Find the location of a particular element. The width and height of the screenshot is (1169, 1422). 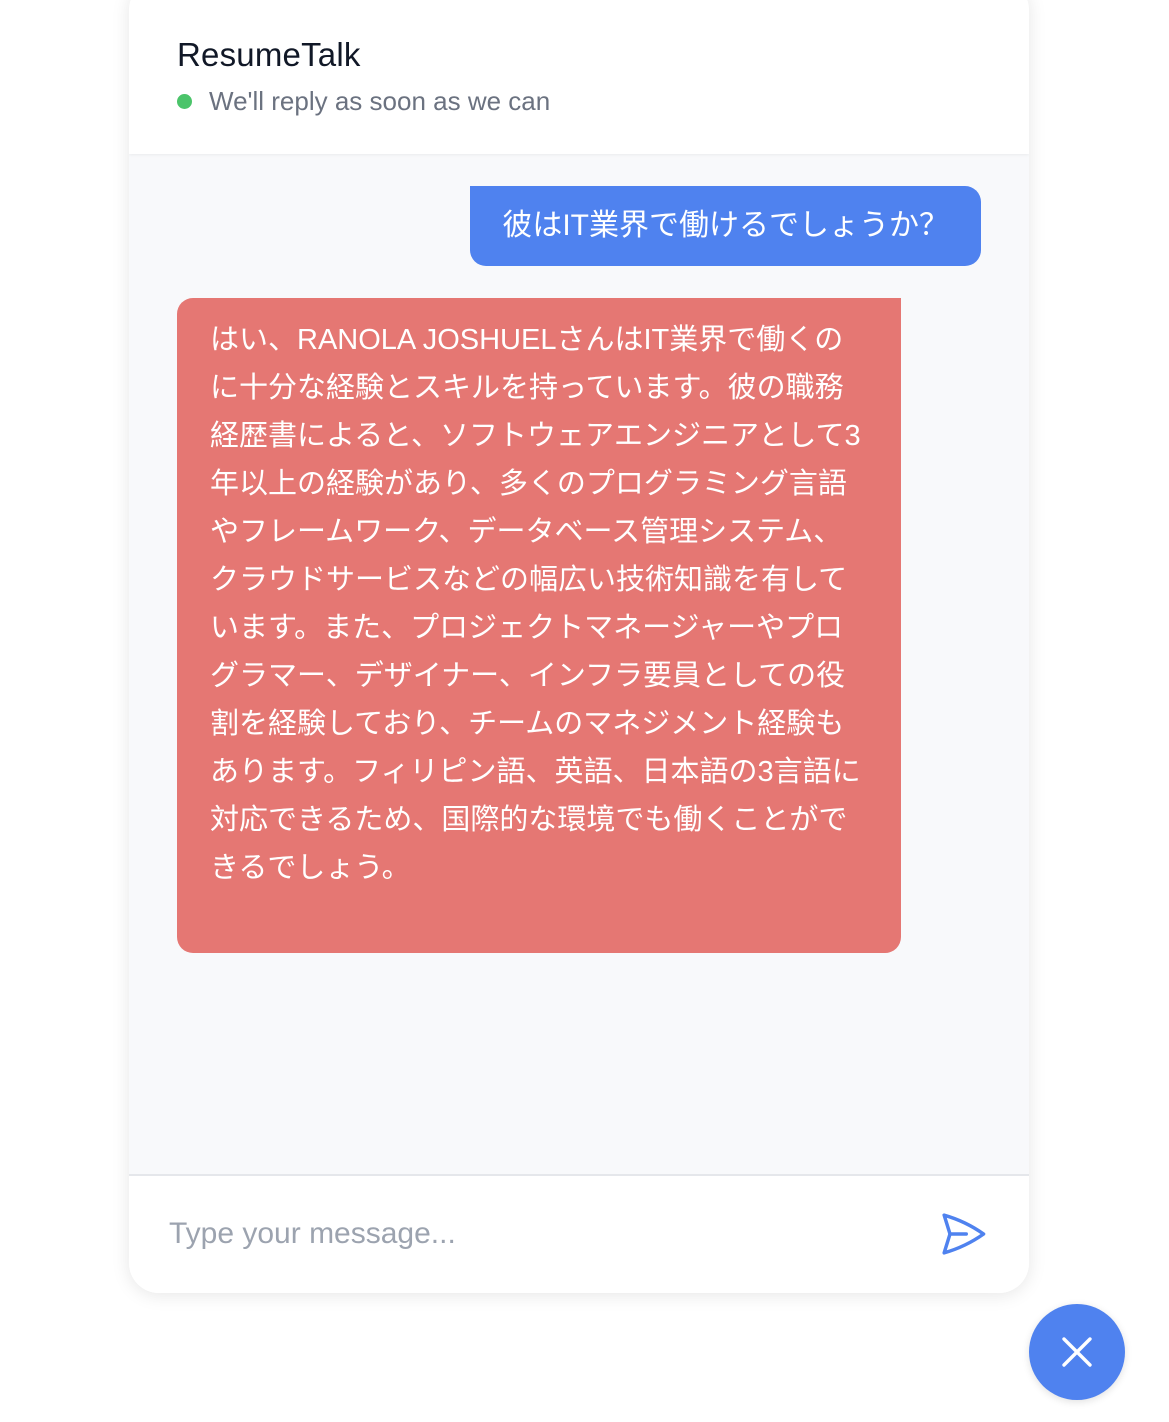

message-input-bar is located at coordinates (579, 1233).